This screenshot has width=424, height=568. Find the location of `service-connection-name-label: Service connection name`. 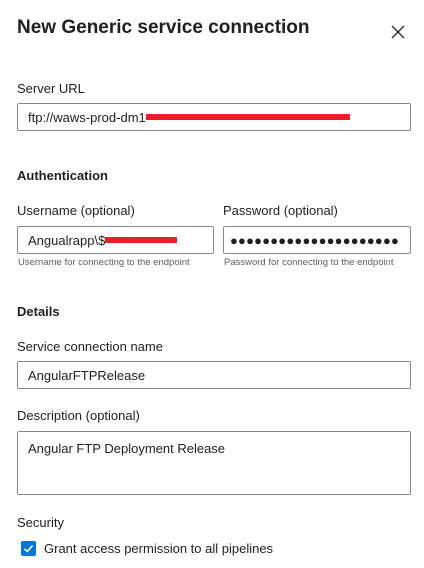

service-connection-name-label: Service connection name is located at coordinates (90, 346).